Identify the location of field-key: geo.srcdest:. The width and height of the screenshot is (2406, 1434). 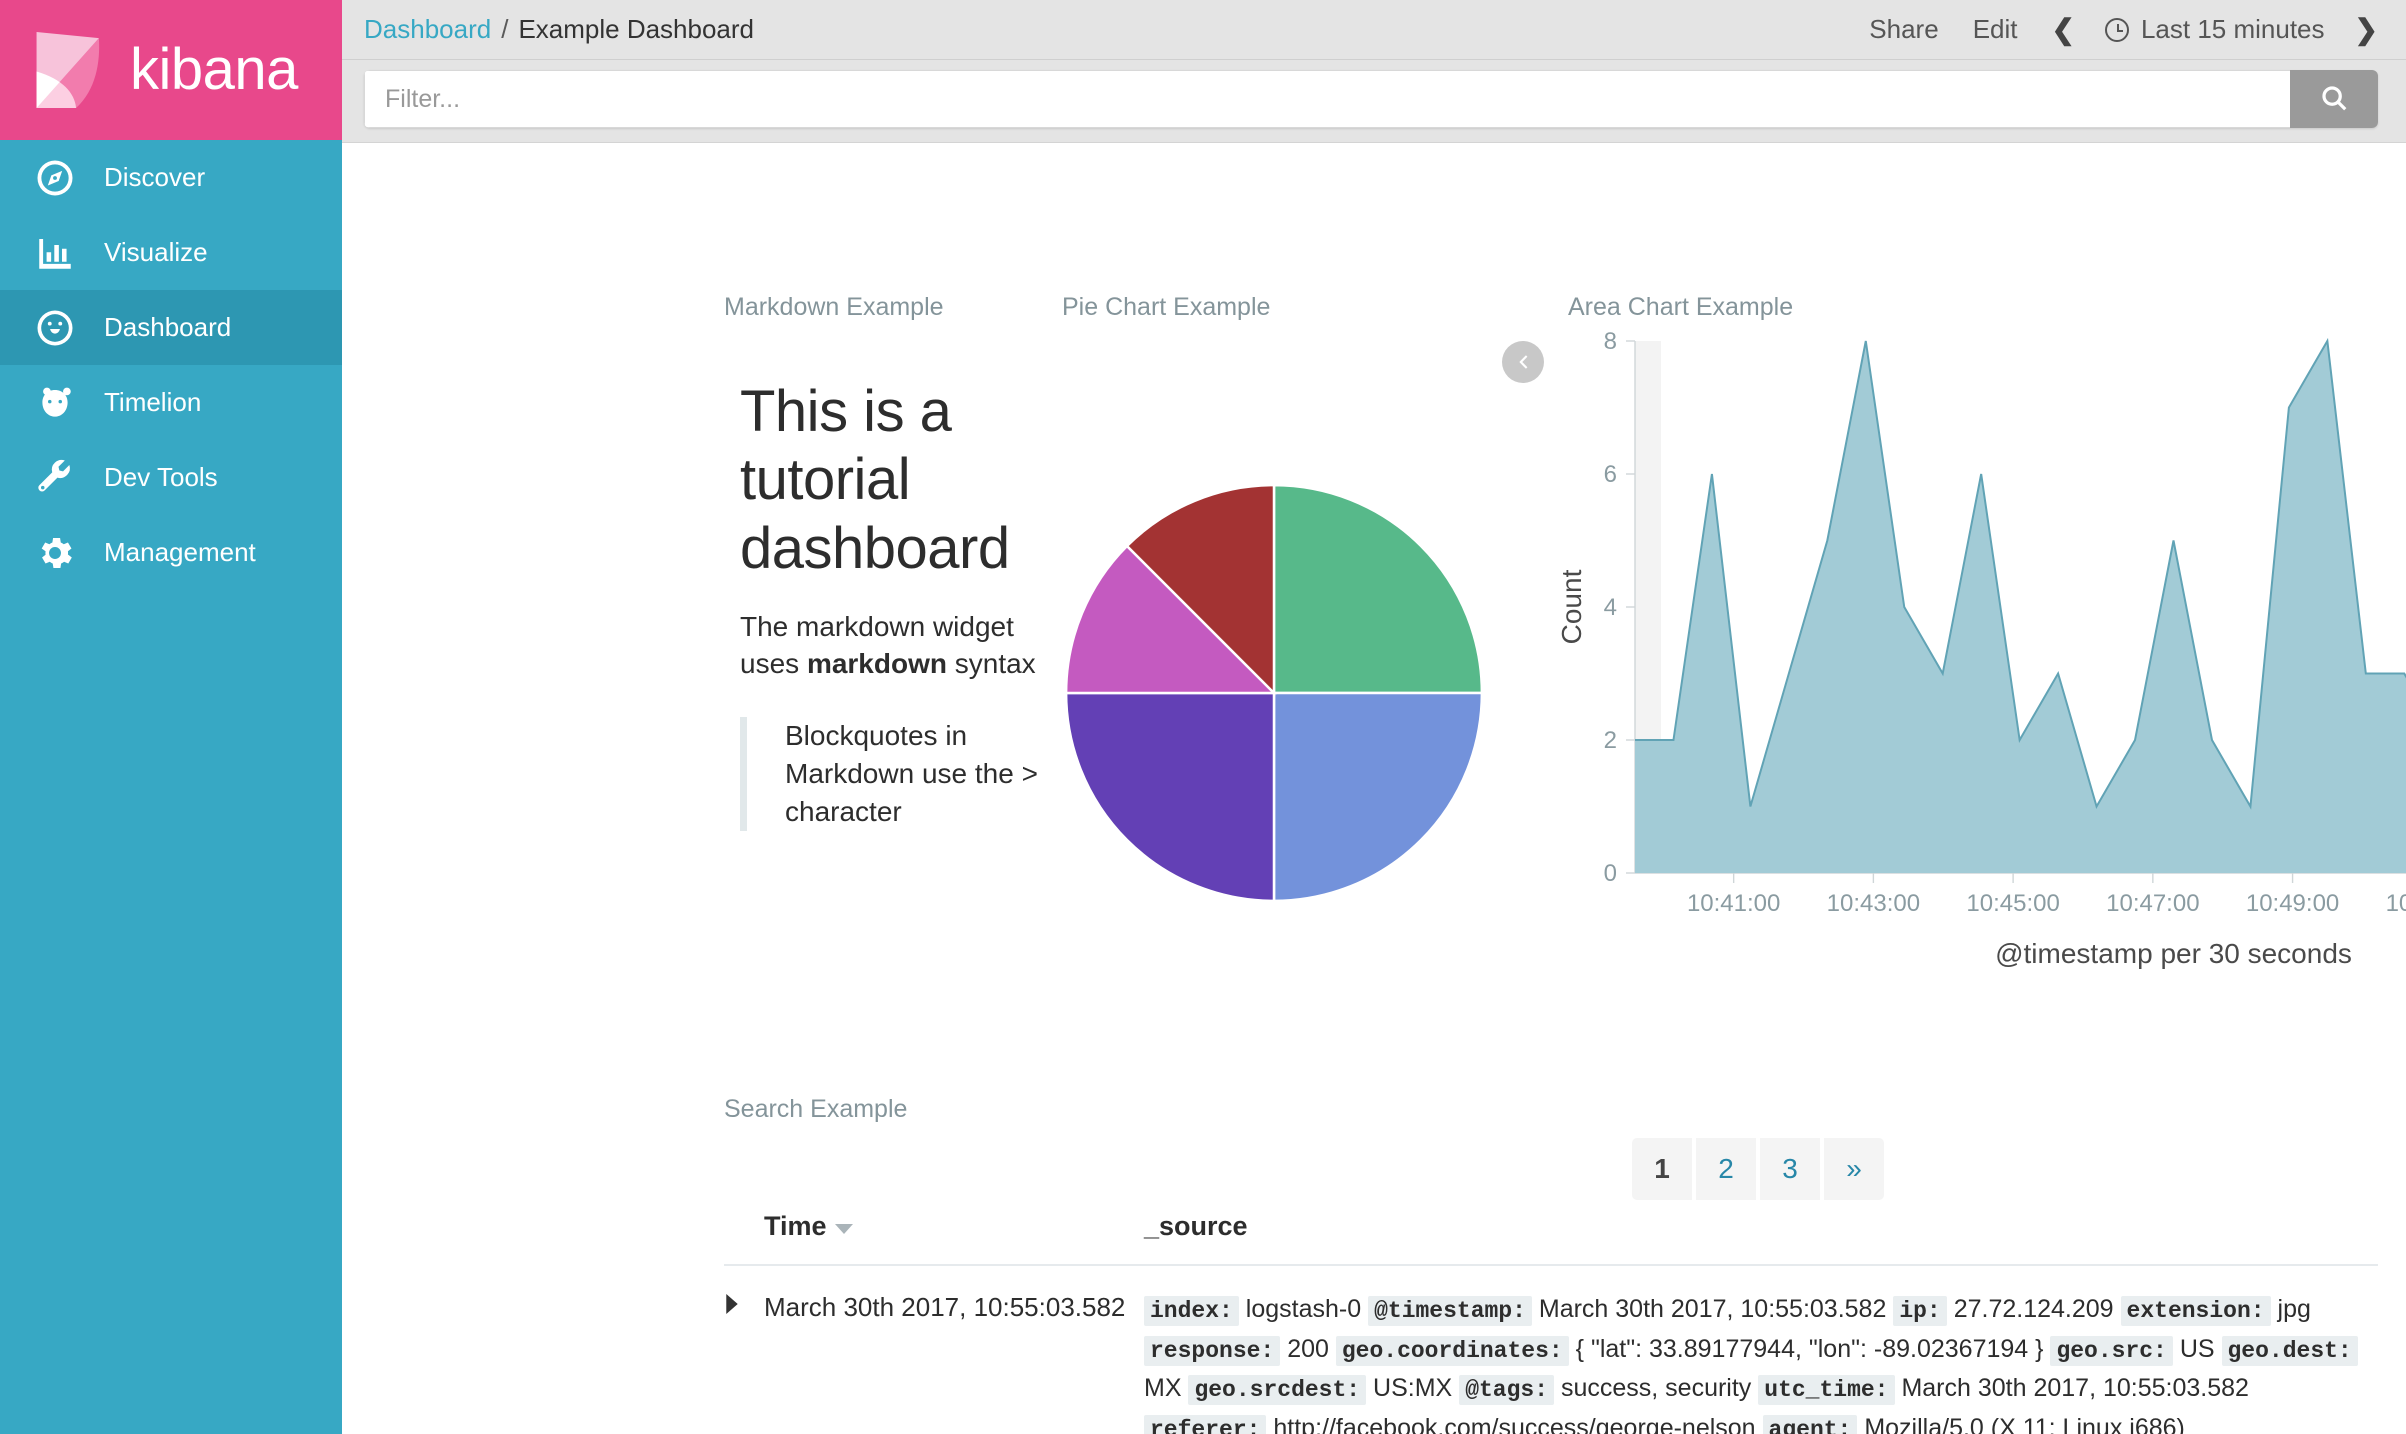
(1277, 1390).